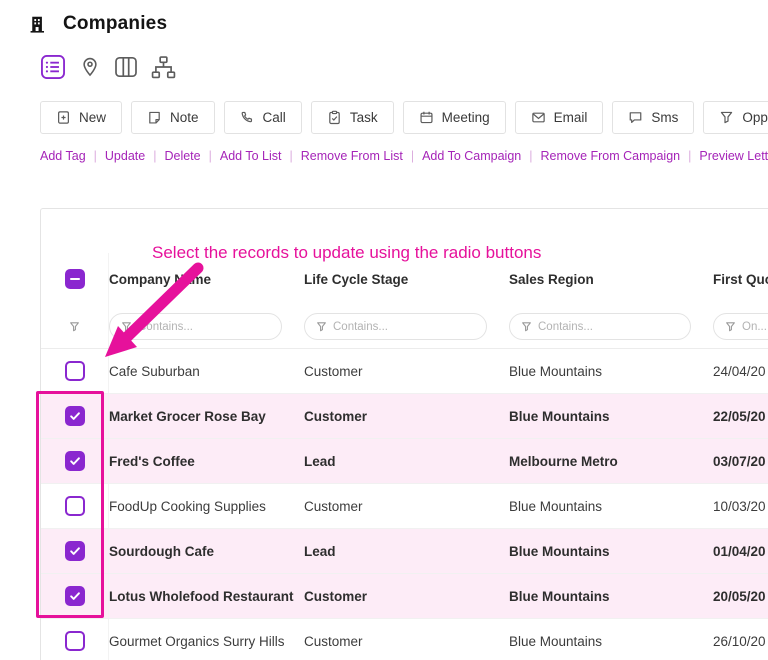 The image size is (768, 660). I want to click on action-link-update: Update, so click(135, 156).